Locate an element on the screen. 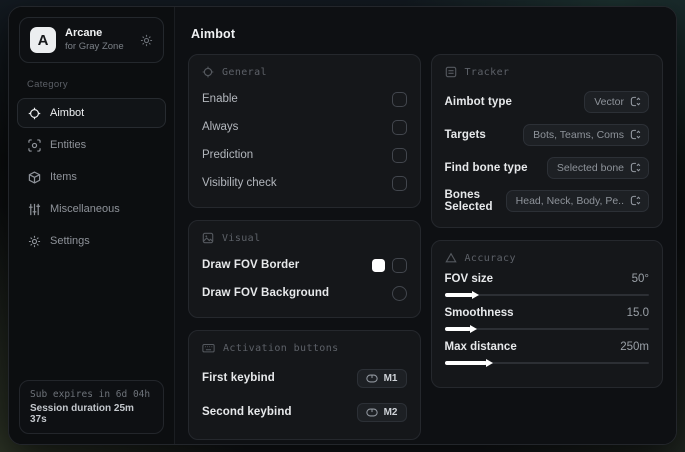 The height and width of the screenshot is (452, 685). setting-label: Visibility check is located at coordinates (239, 183).